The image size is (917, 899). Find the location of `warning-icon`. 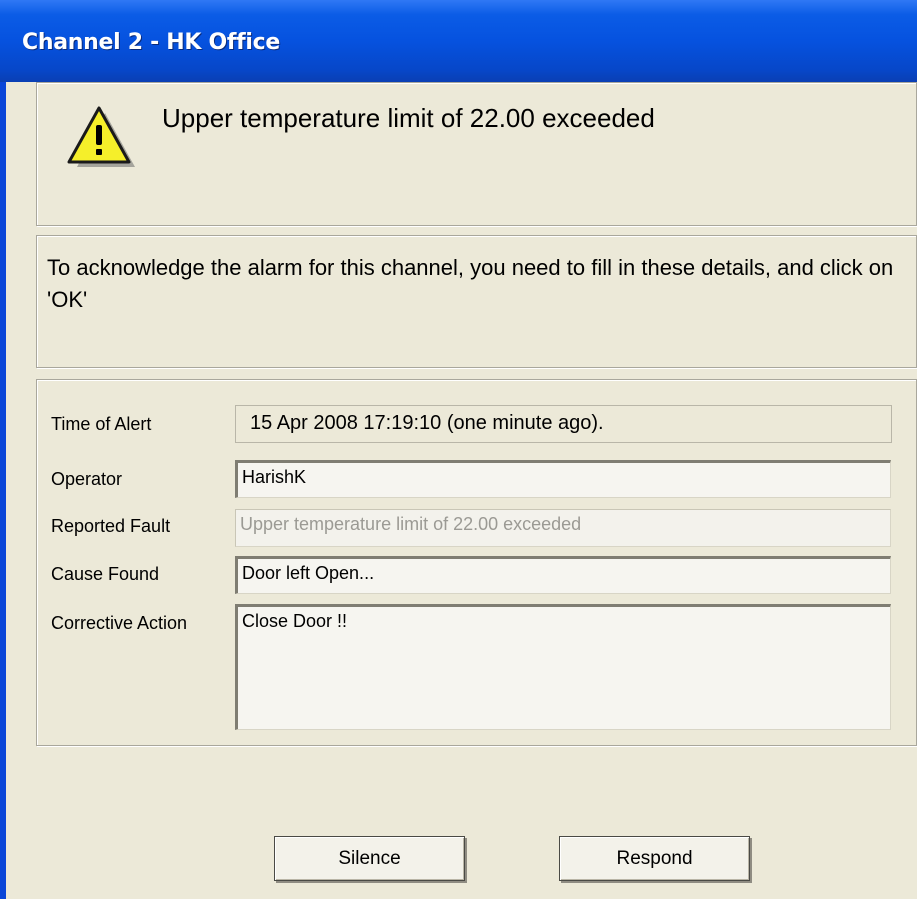

warning-icon is located at coordinates (101, 136).